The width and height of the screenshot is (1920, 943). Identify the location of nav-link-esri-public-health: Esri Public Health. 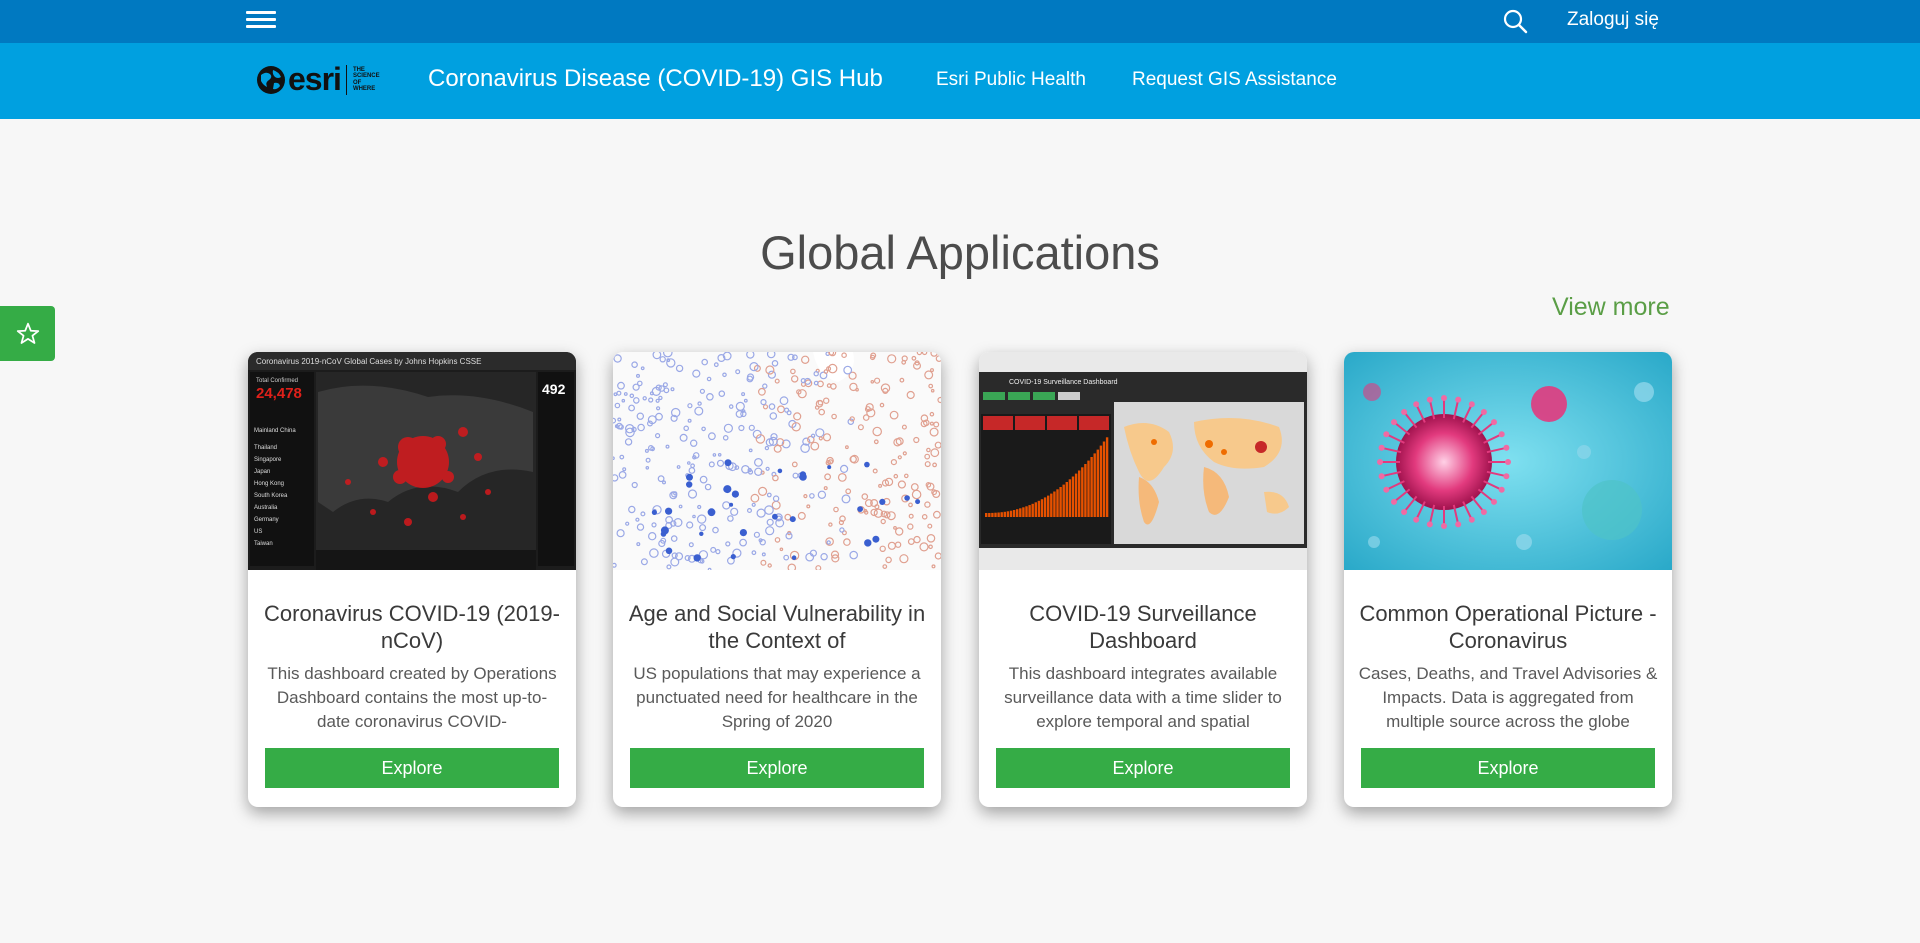
(1011, 80).